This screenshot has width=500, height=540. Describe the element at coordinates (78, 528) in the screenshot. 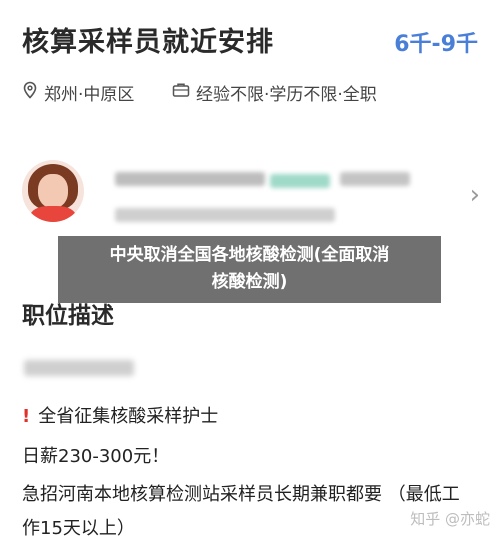

I see `description-line-4: 作15天以上）` at that location.